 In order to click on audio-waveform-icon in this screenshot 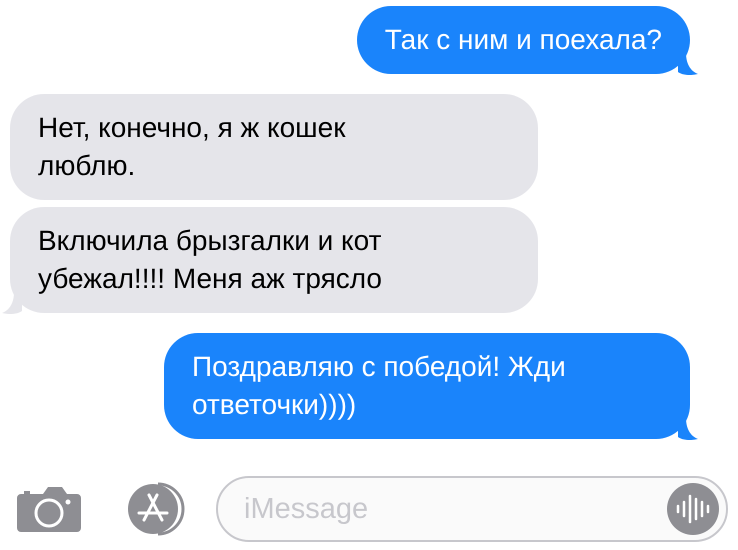, I will do `click(693, 509)`.